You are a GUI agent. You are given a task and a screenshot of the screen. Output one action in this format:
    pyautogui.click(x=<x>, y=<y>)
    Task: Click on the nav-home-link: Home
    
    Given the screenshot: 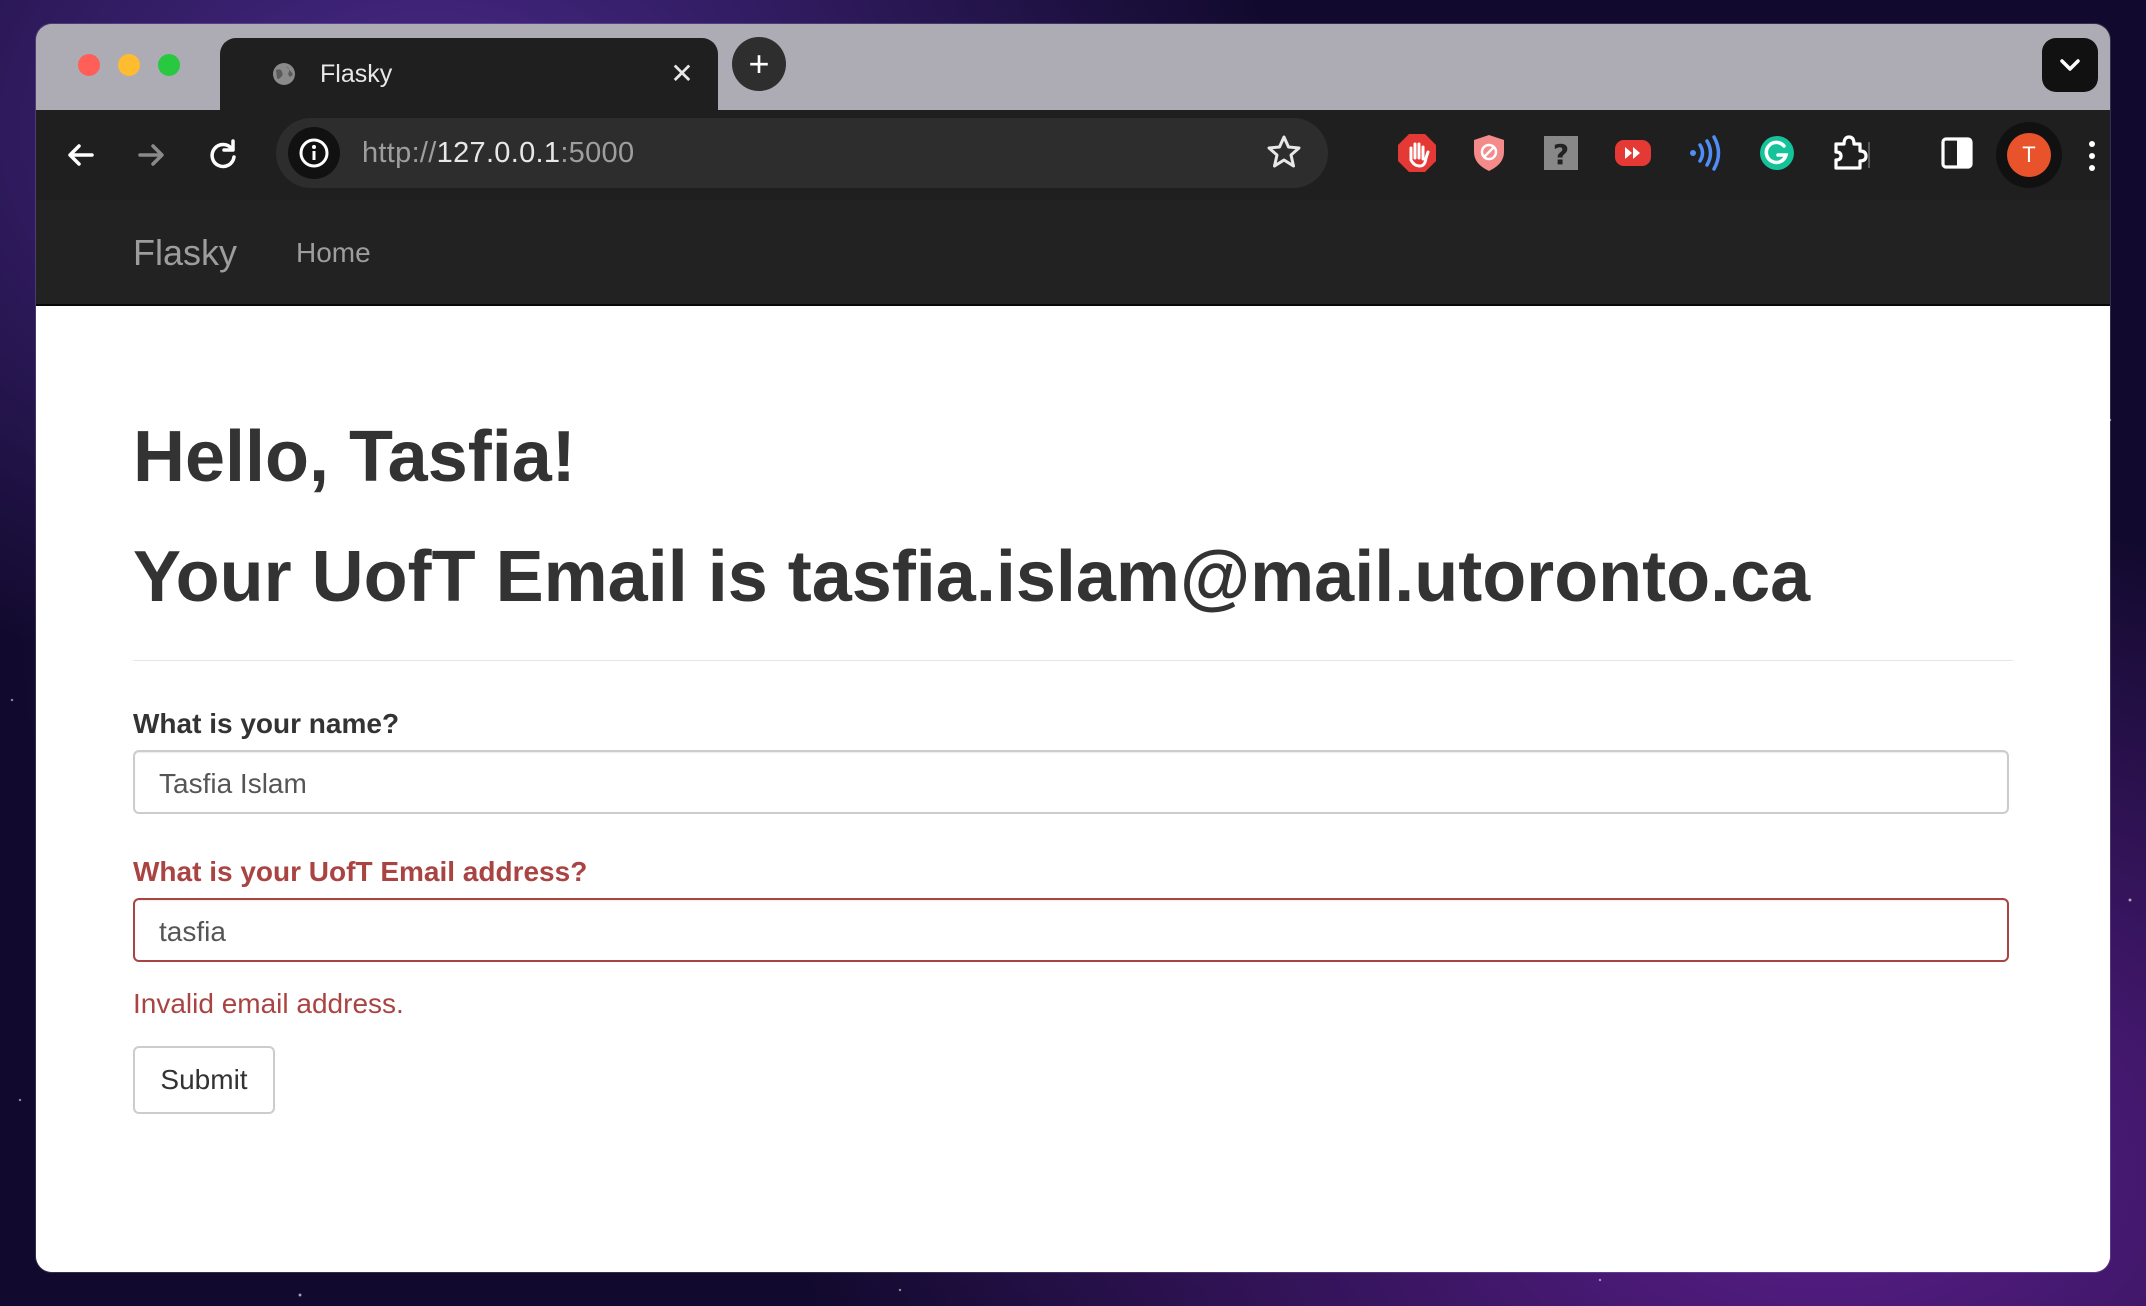 What is the action you would take?
    pyautogui.click(x=333, y=253)
    